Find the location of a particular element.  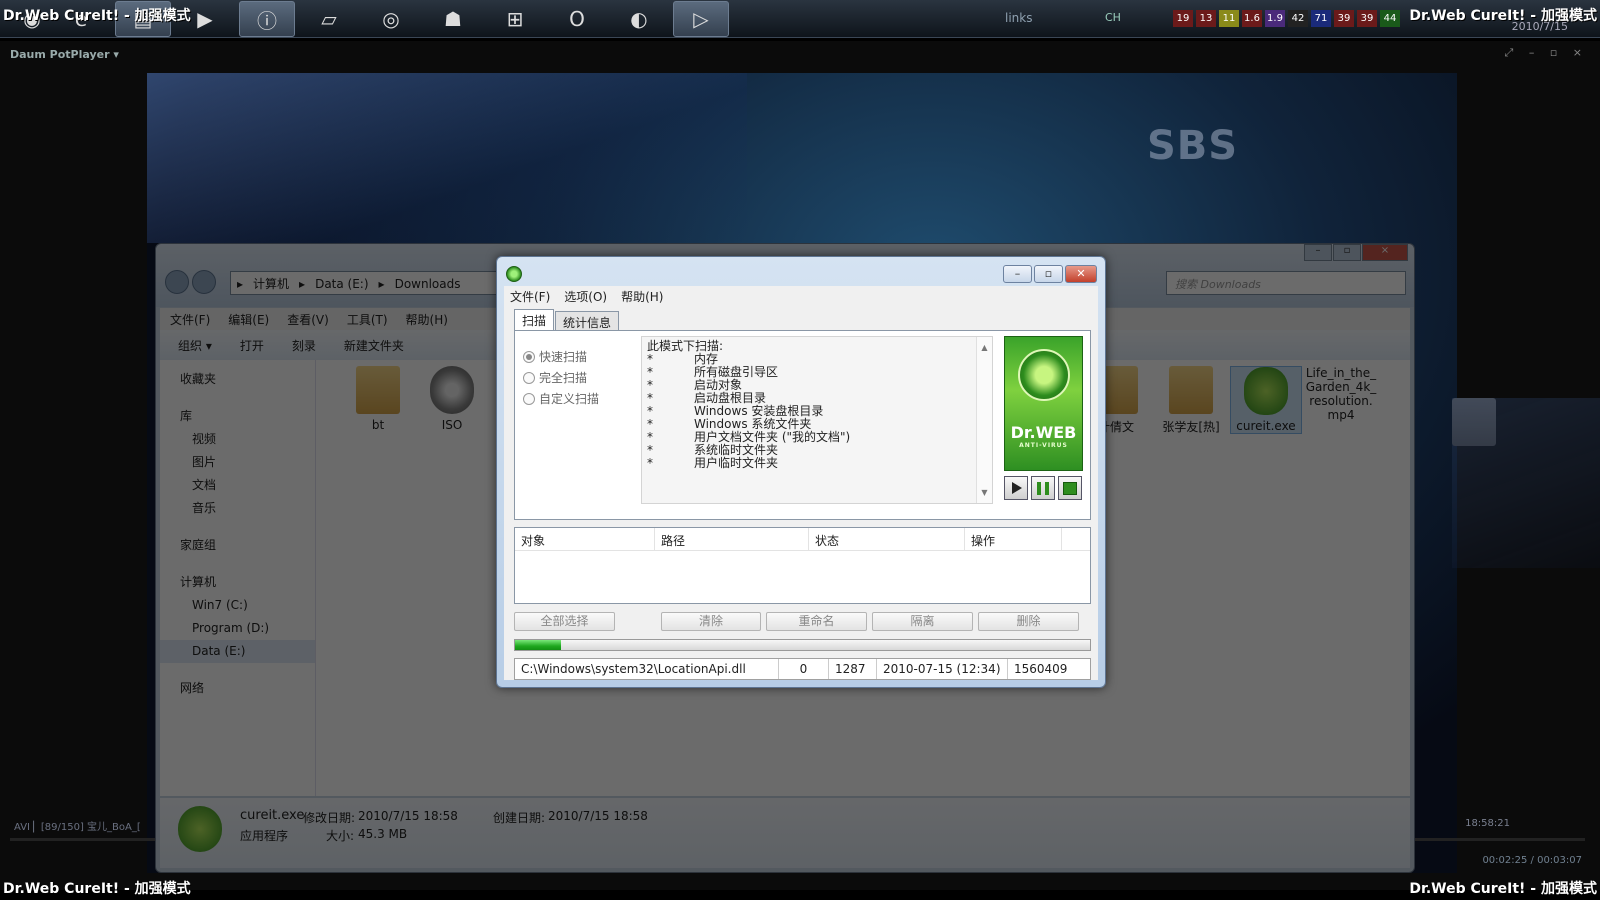

windows-icon: ⊞ is located at coordinates (515, 19).